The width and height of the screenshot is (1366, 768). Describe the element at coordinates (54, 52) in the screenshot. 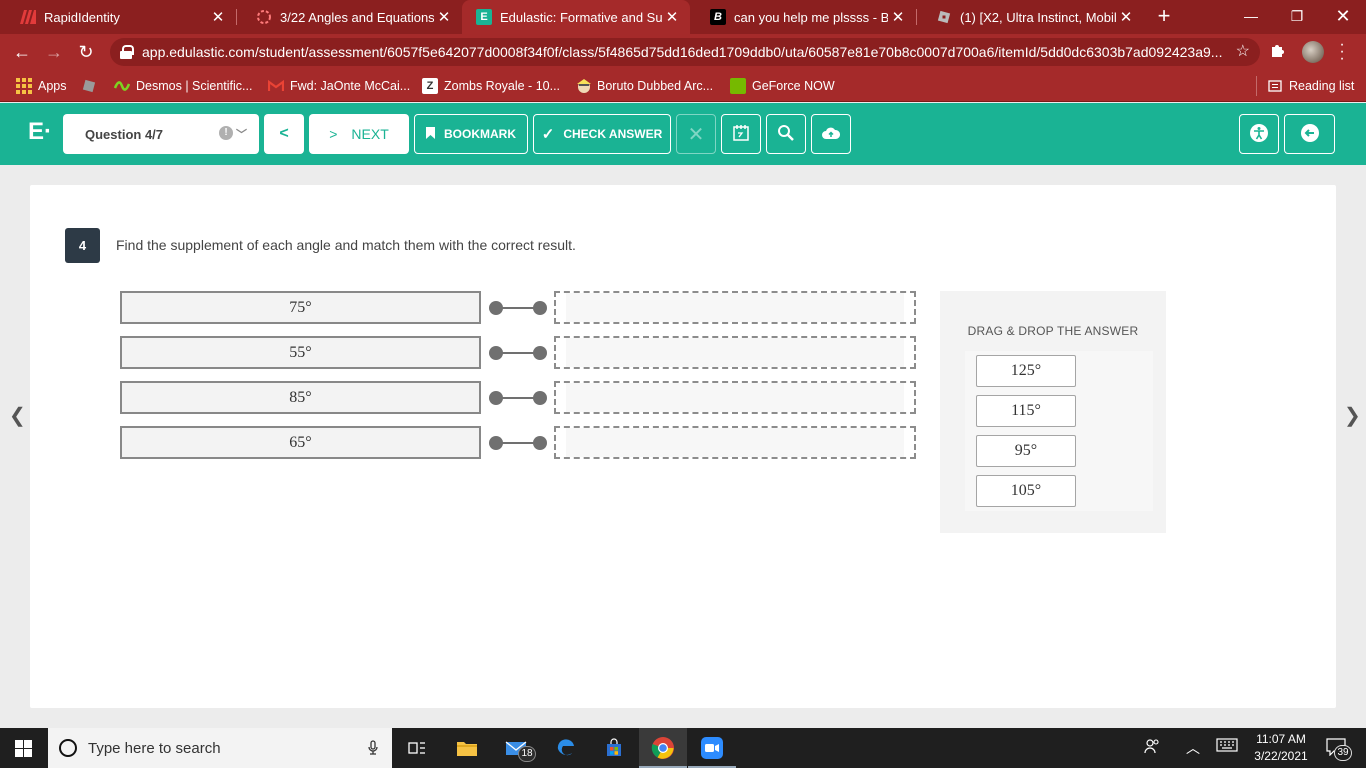

I see `forward-button: →` at that location.